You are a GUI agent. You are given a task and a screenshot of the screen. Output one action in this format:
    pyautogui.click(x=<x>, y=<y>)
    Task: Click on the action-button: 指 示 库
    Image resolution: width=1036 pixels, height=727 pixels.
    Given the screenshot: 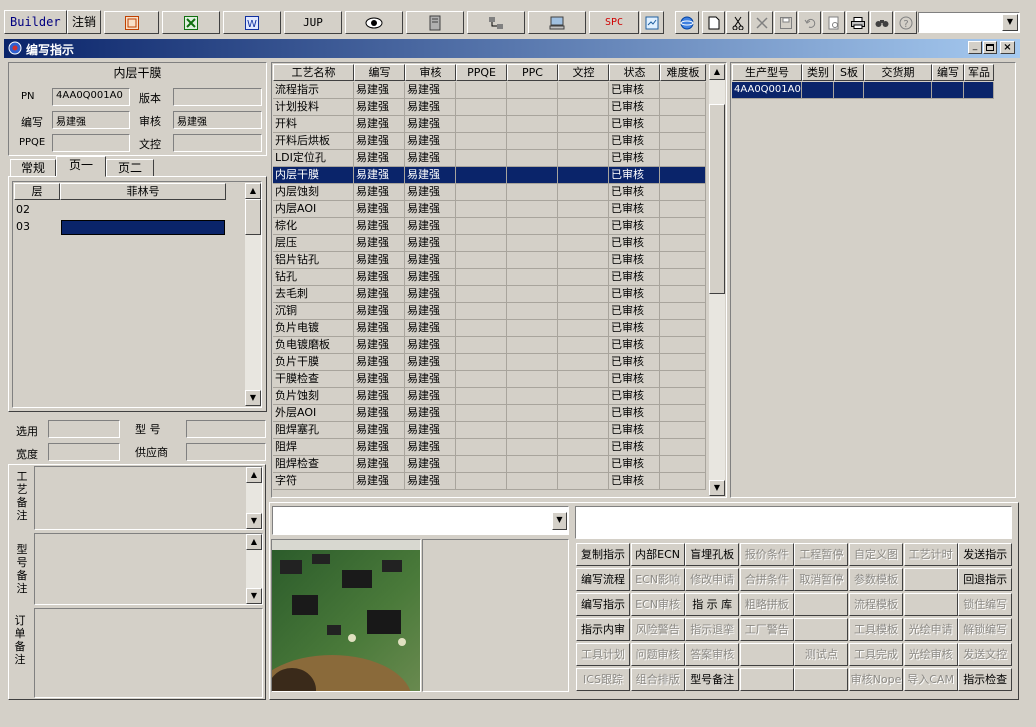 What is the action you would take?
    pyautogui.click(x=712, y=604)
    